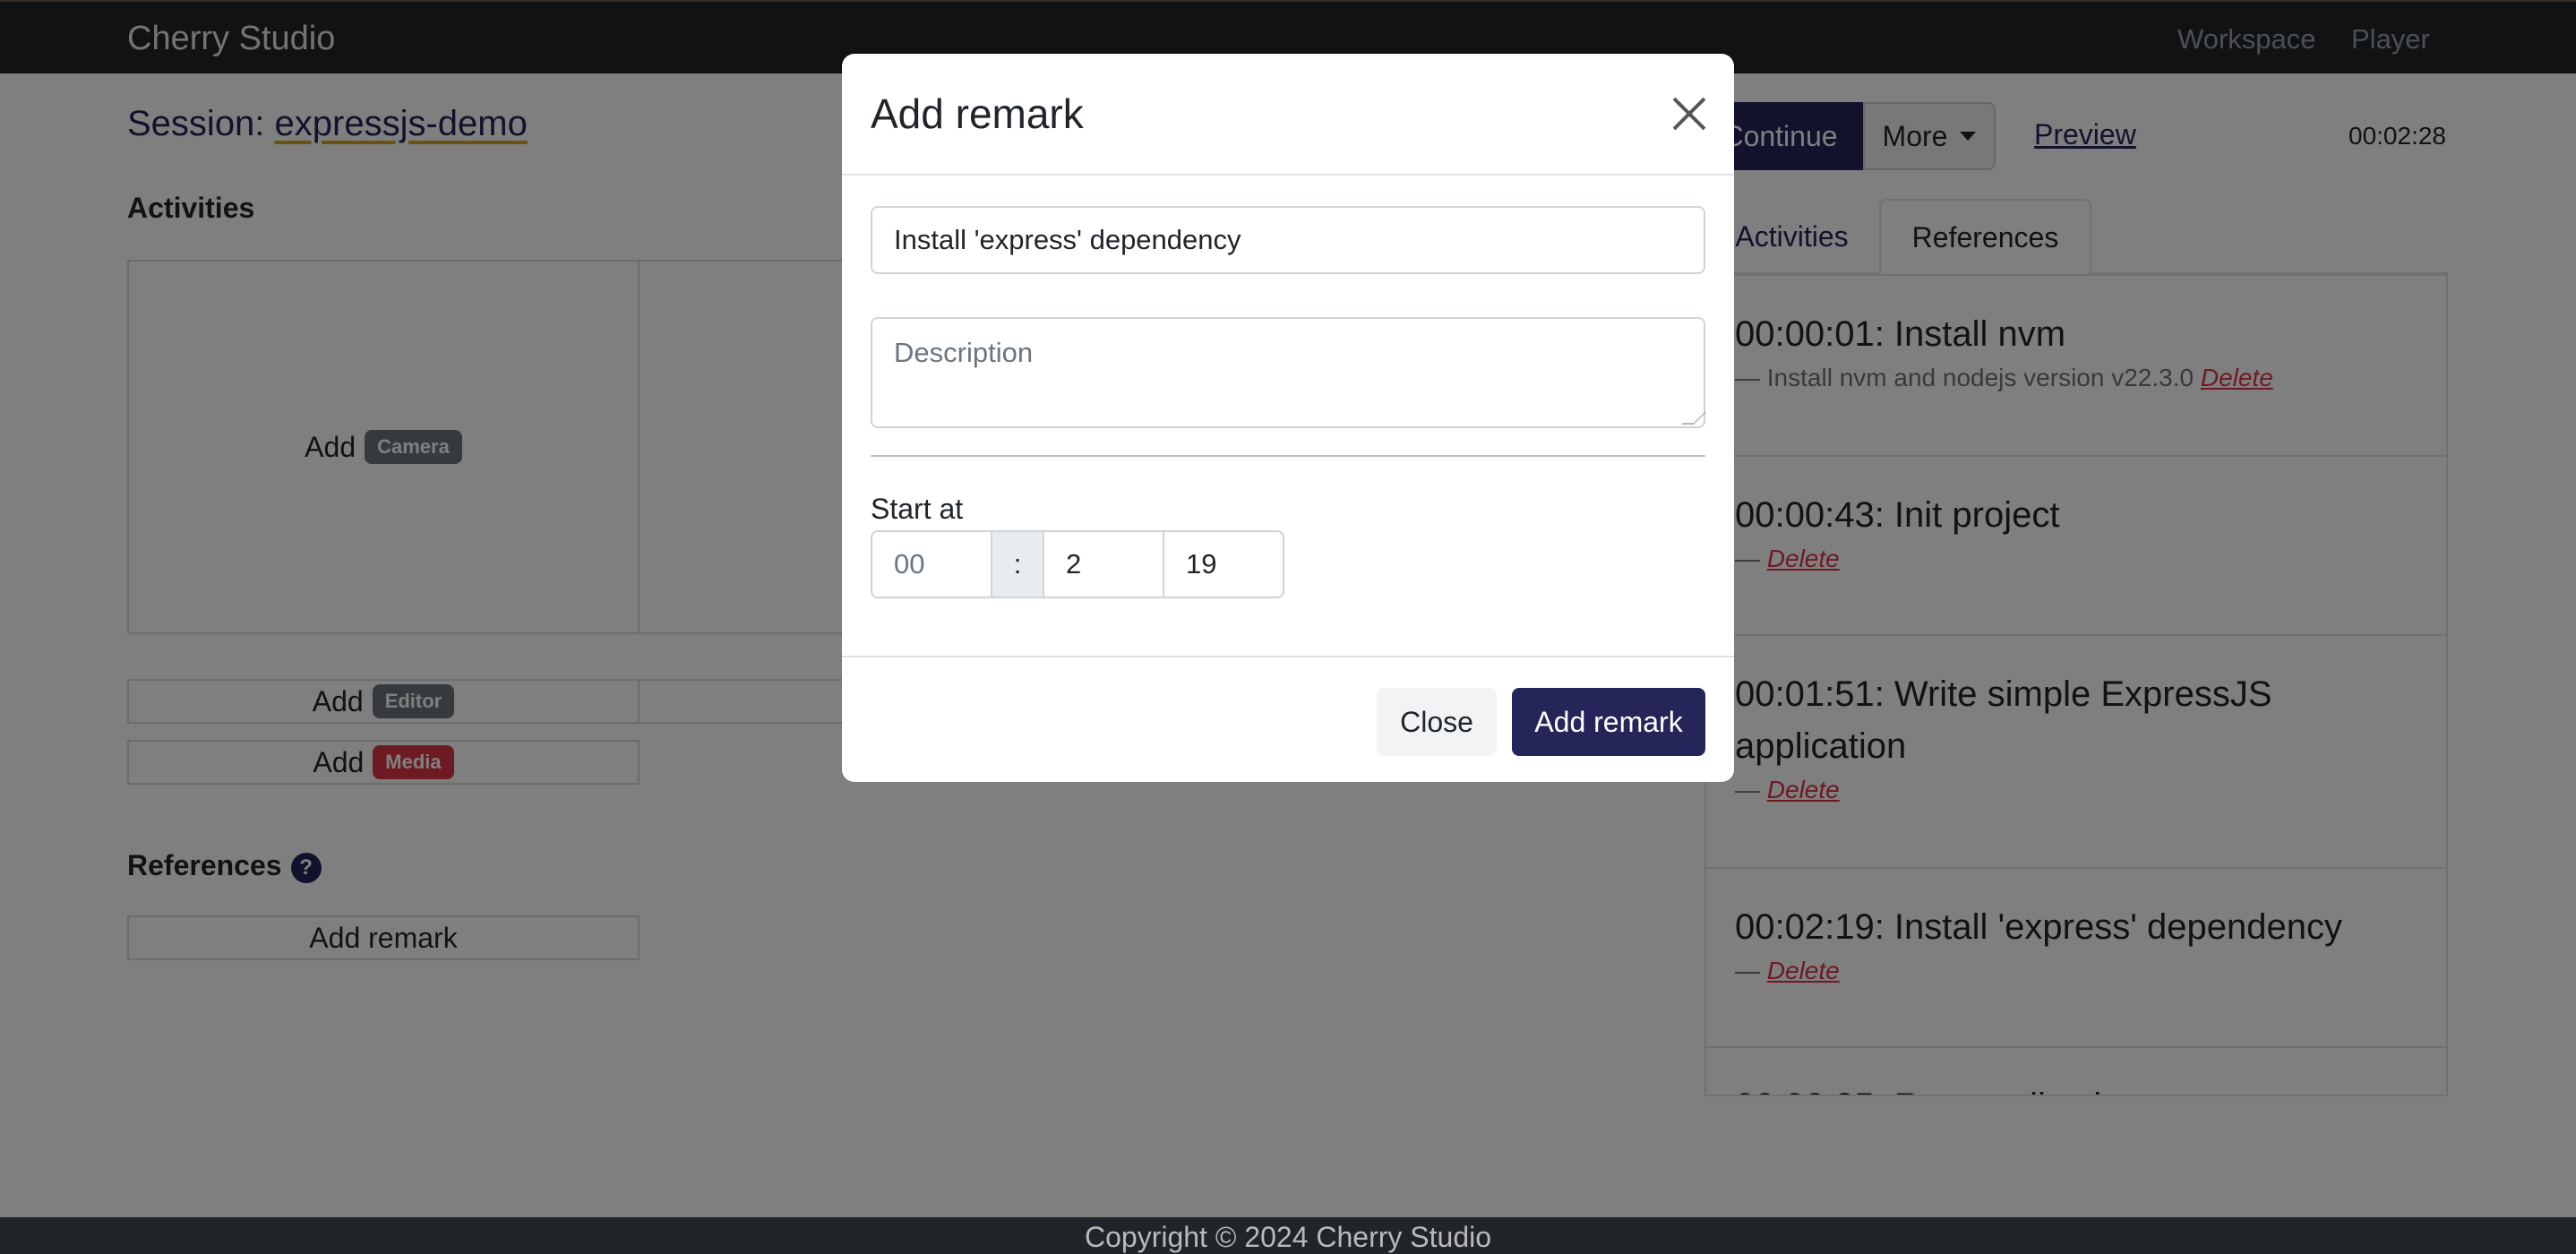 This screenshot has width=2576, height=1254. I want to click on close-icon, so click(1689, 114).